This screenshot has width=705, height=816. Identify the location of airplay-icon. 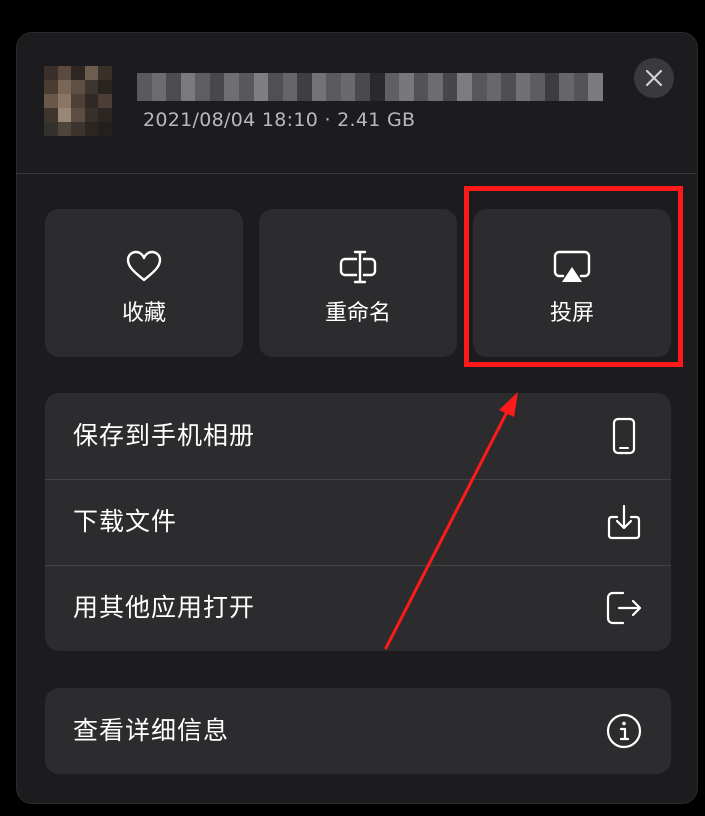
(572, 266).